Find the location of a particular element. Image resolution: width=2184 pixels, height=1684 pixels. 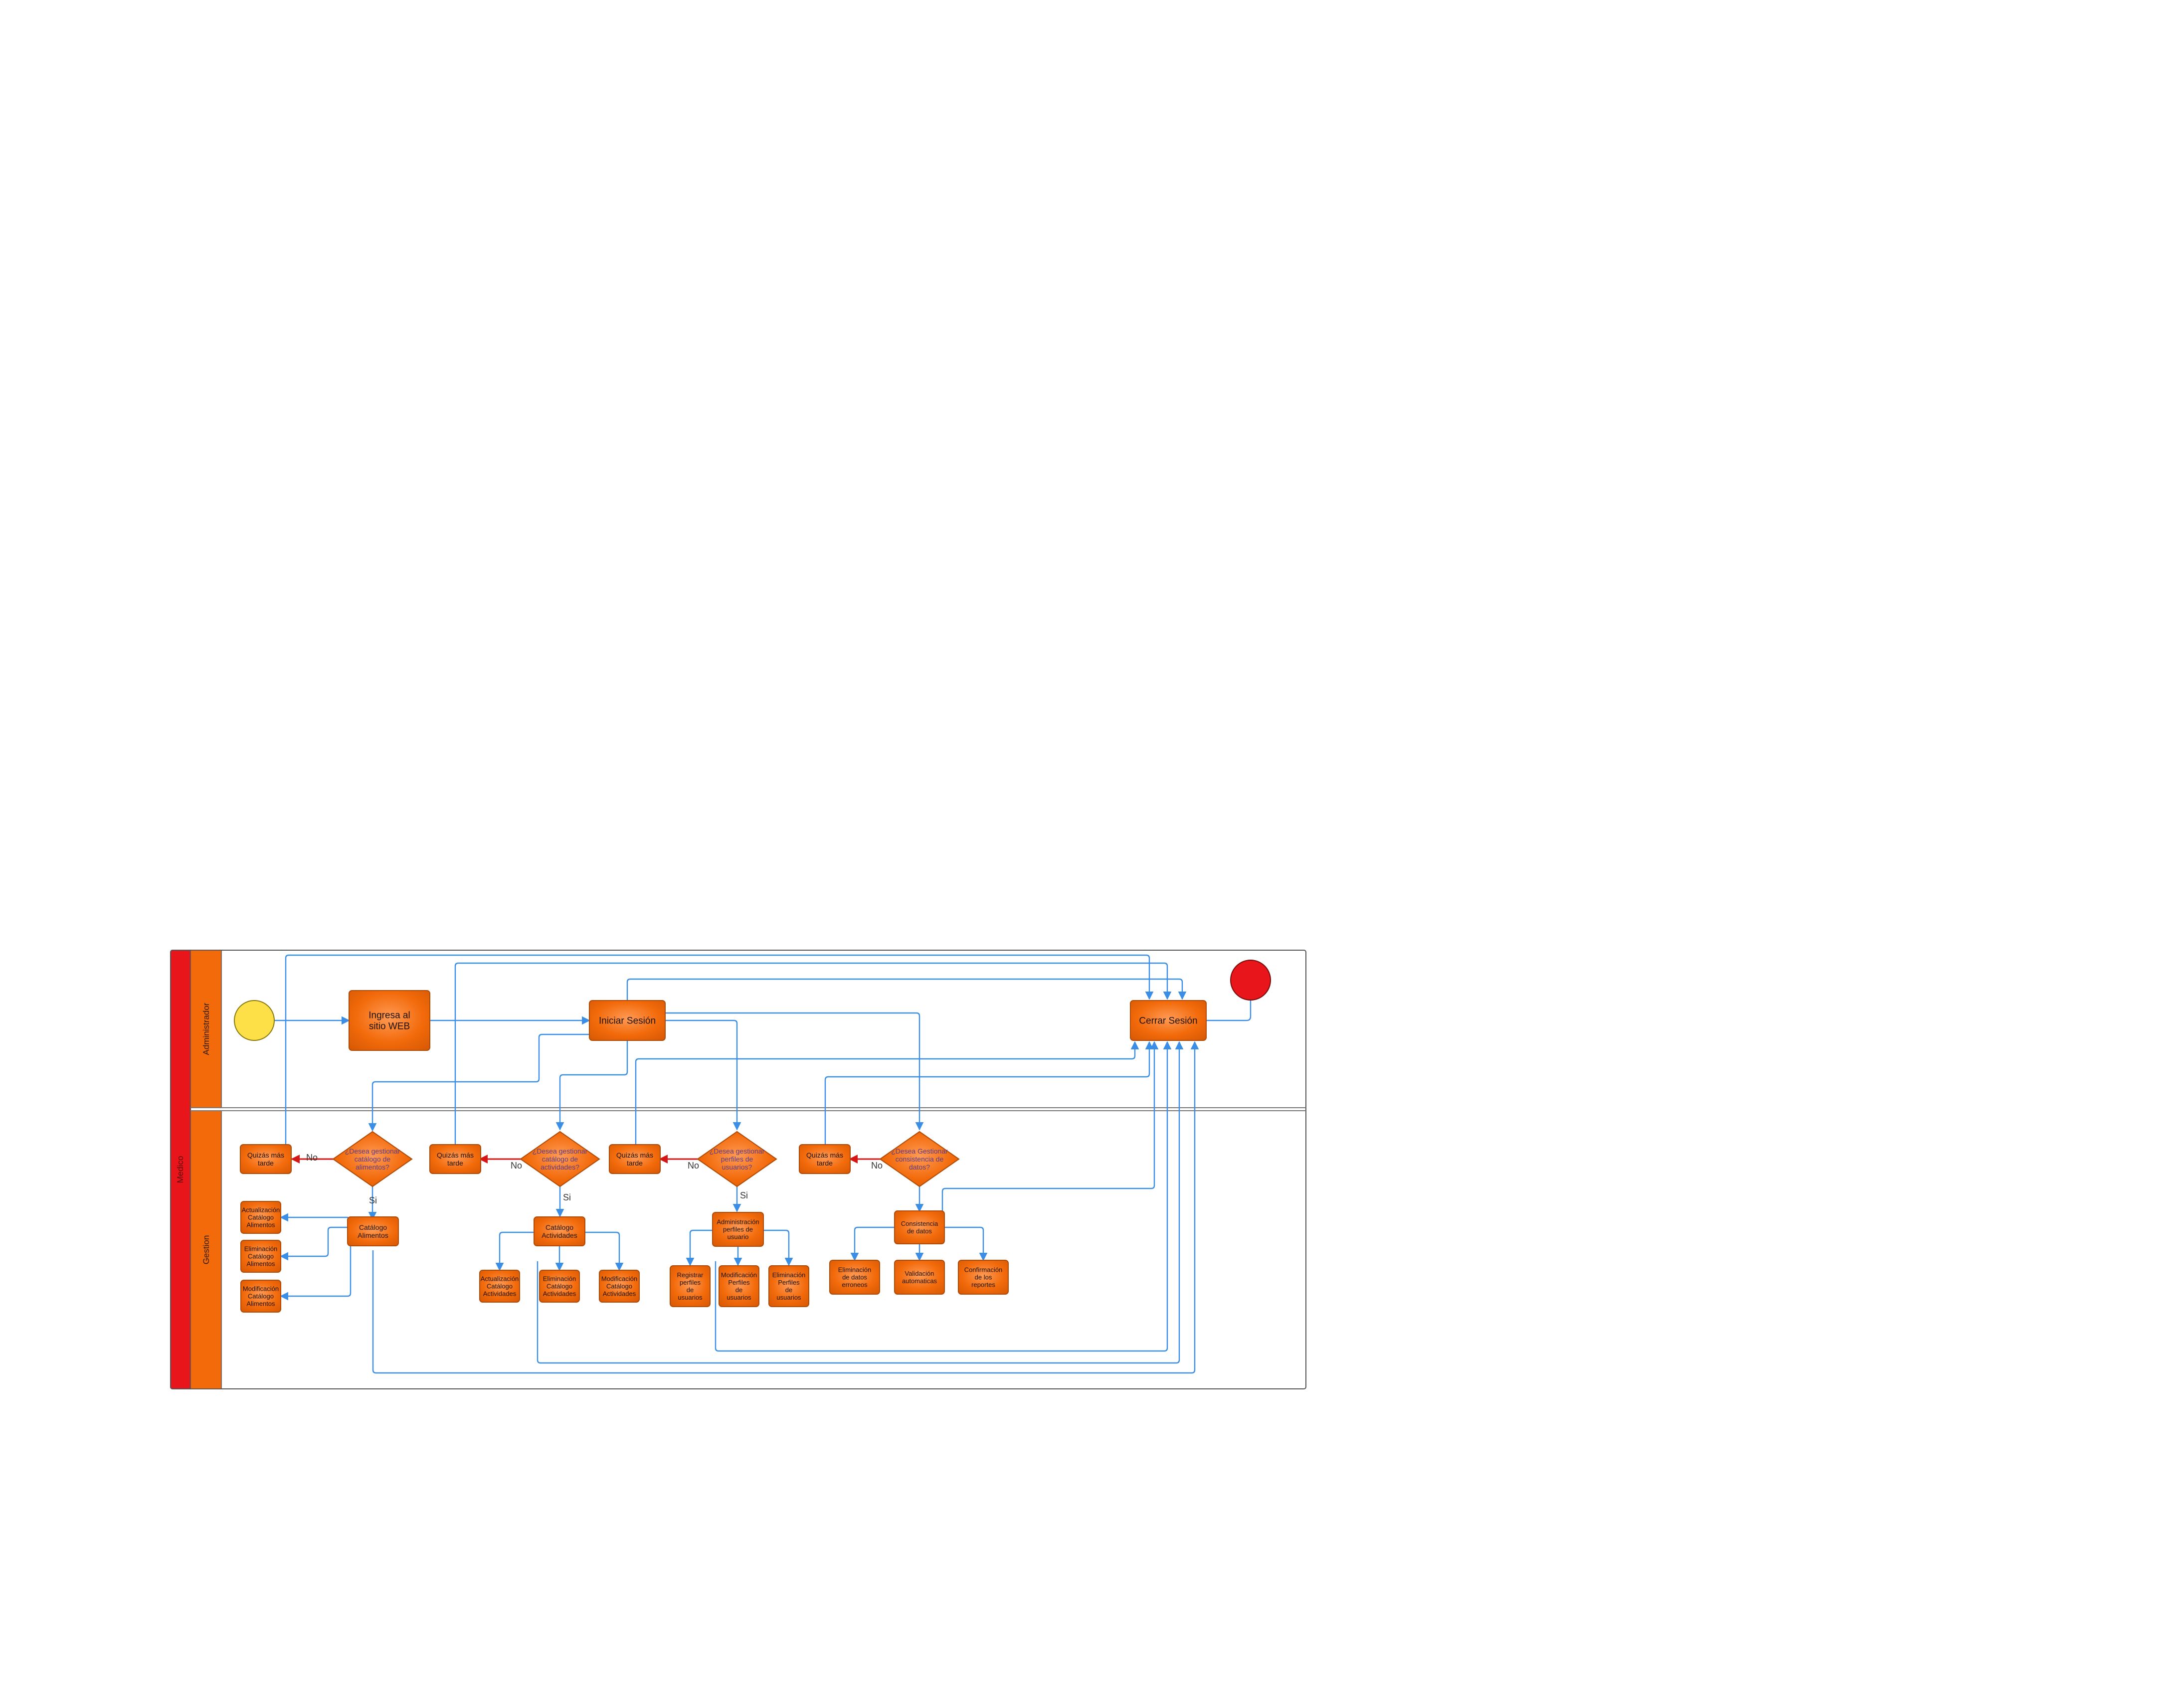

node-act-alimentos: Actualización Catálogo Alimentos is located at coordinates (260, 1217).